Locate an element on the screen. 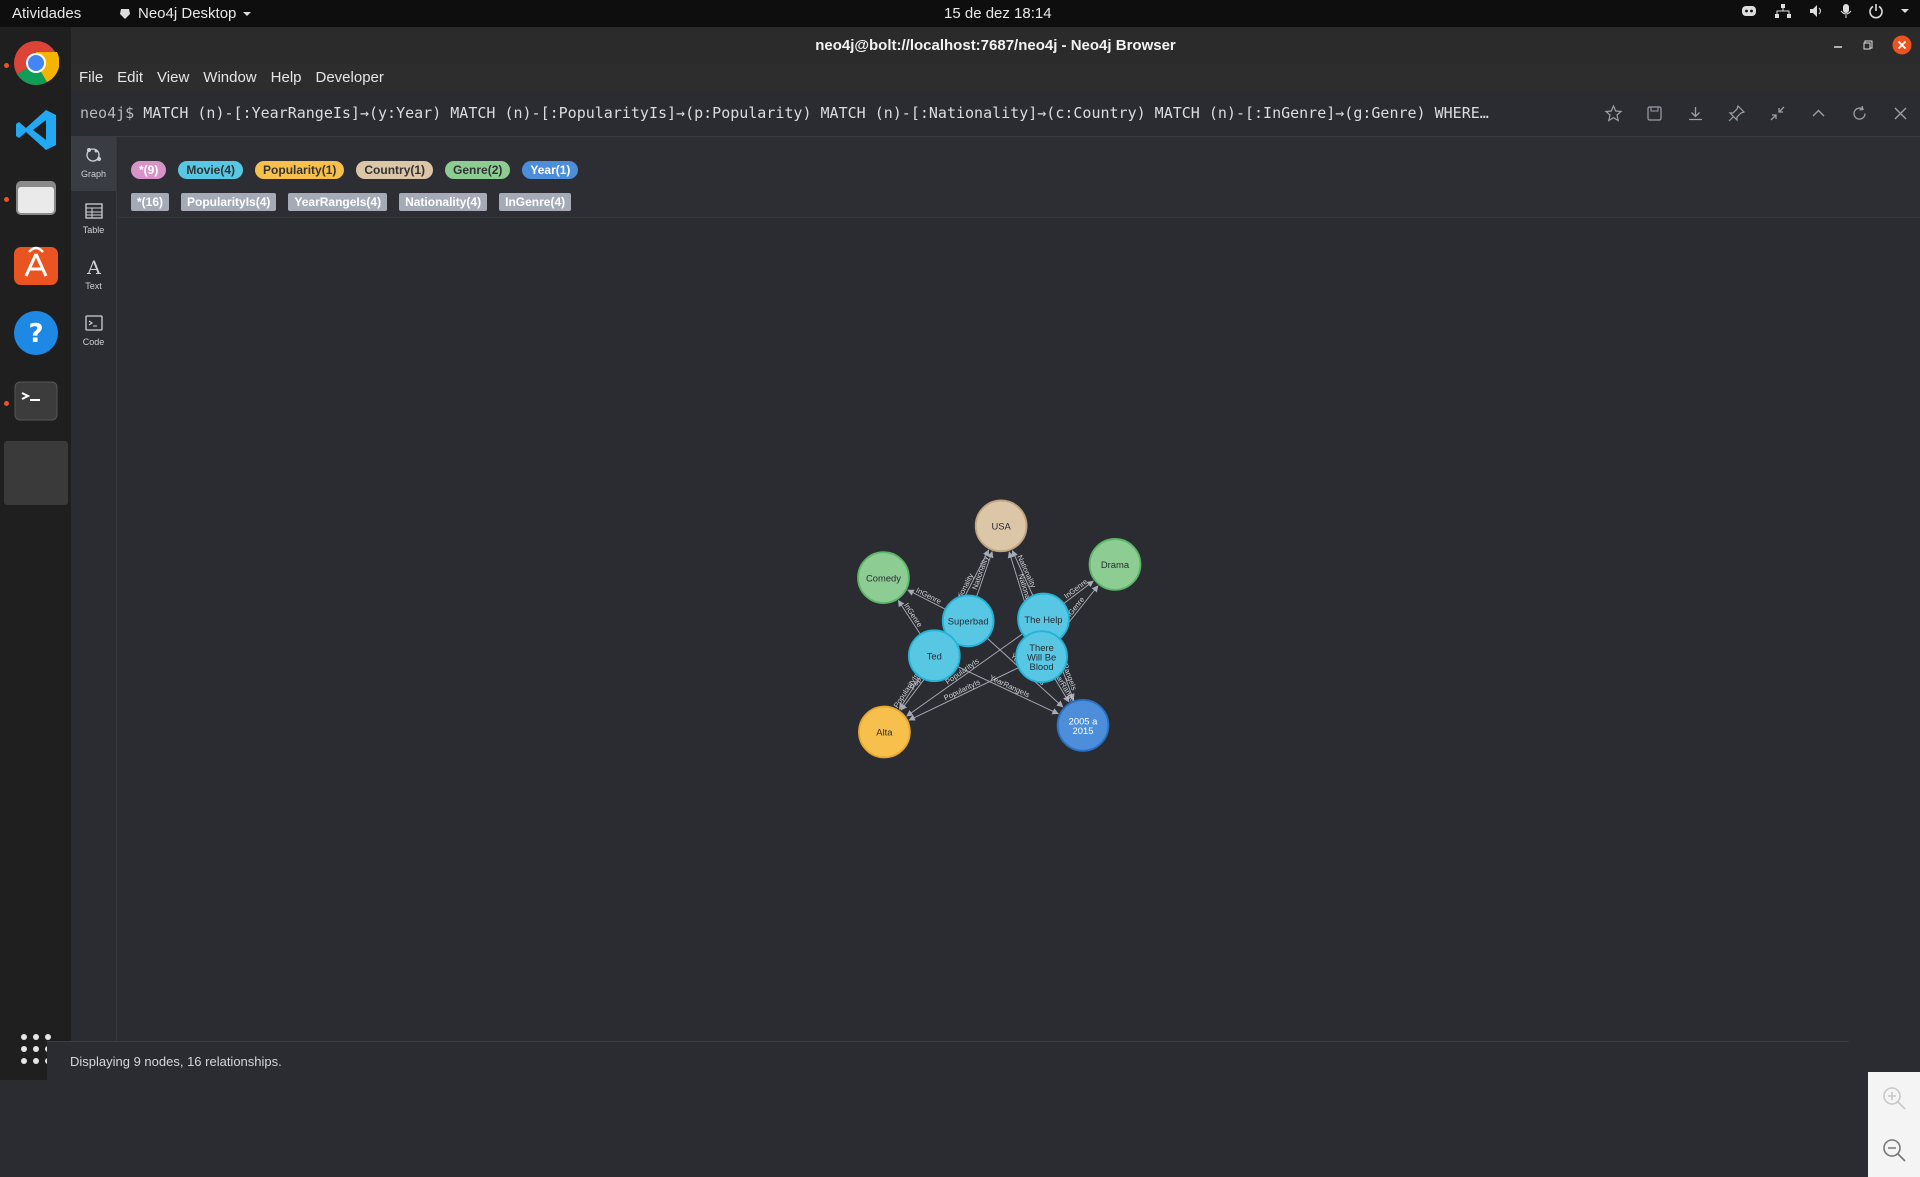 Image resolution: width=1920 pixels, height=1177 pixels. microphone-icon is located at coordinates (1846, 11).